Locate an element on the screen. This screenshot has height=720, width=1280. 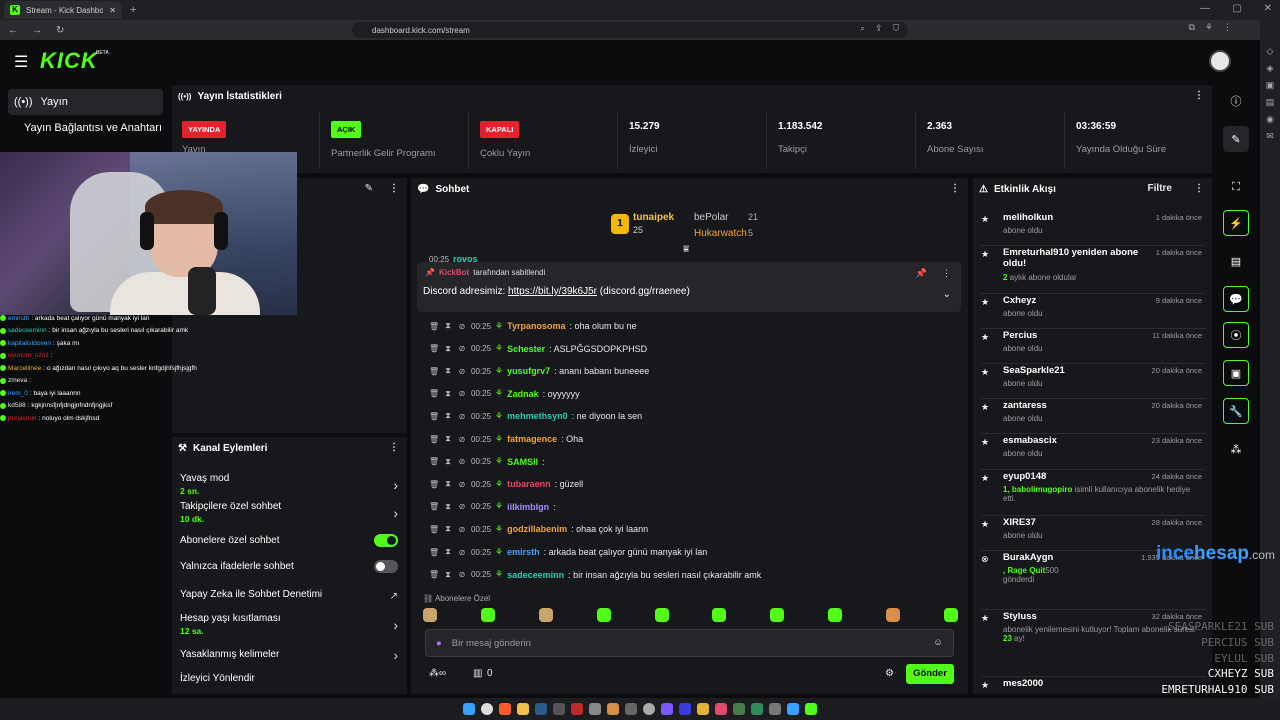
sidebar-tool-icon: ◉ is located at coordinates (1270, 119).